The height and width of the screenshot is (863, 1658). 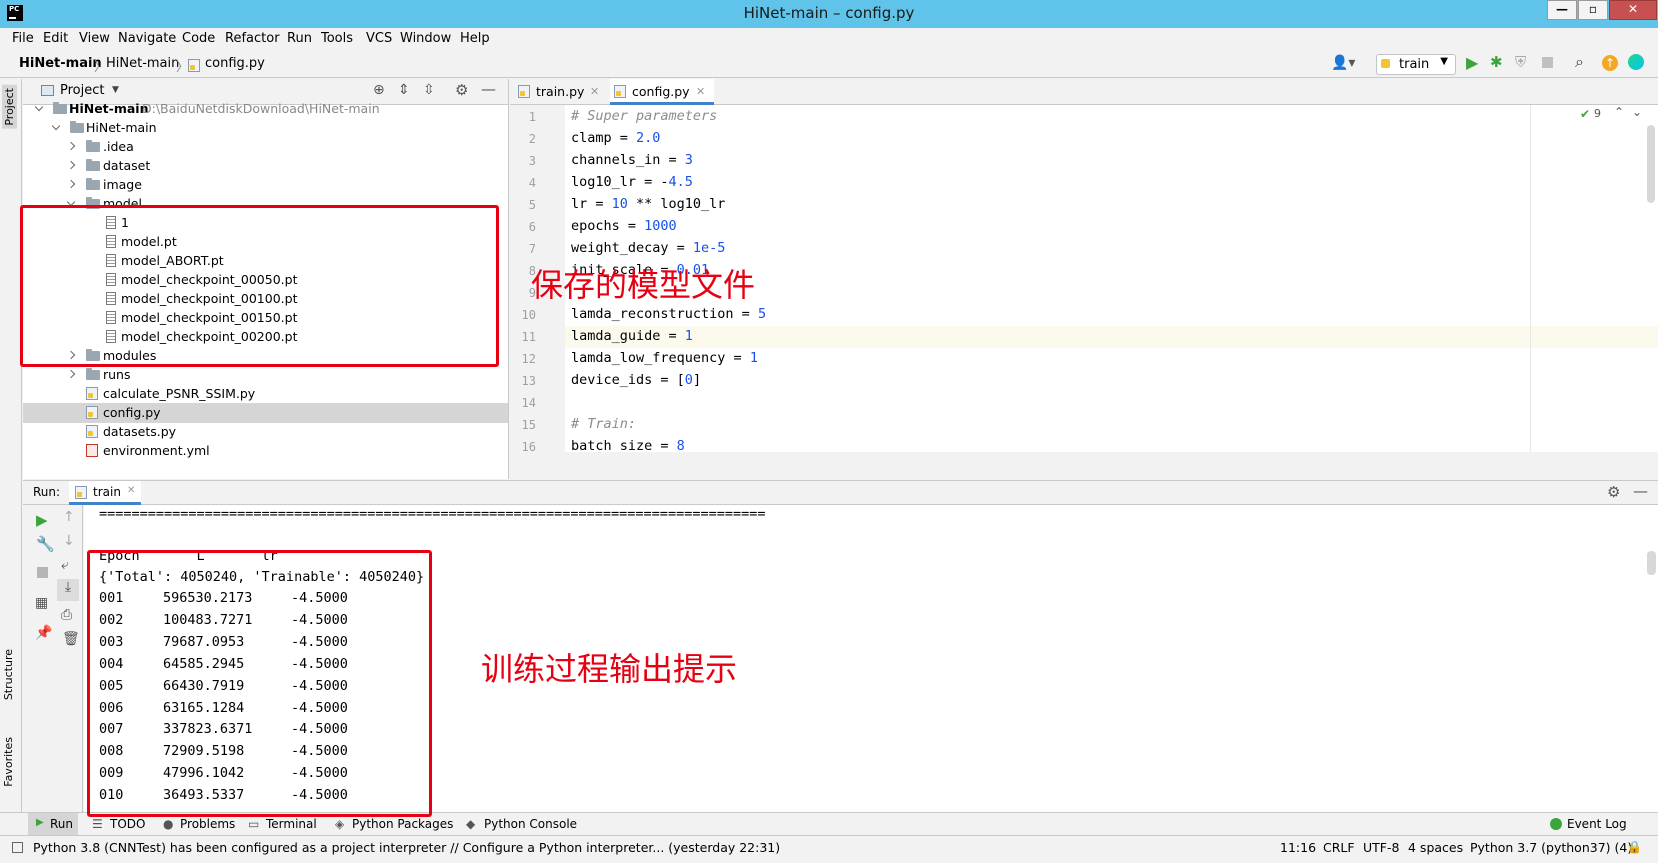 What do you see at coordinates (55, 38) in the screenshot?
I see `menu-edit: Edit` at bounding box center [55, 38].